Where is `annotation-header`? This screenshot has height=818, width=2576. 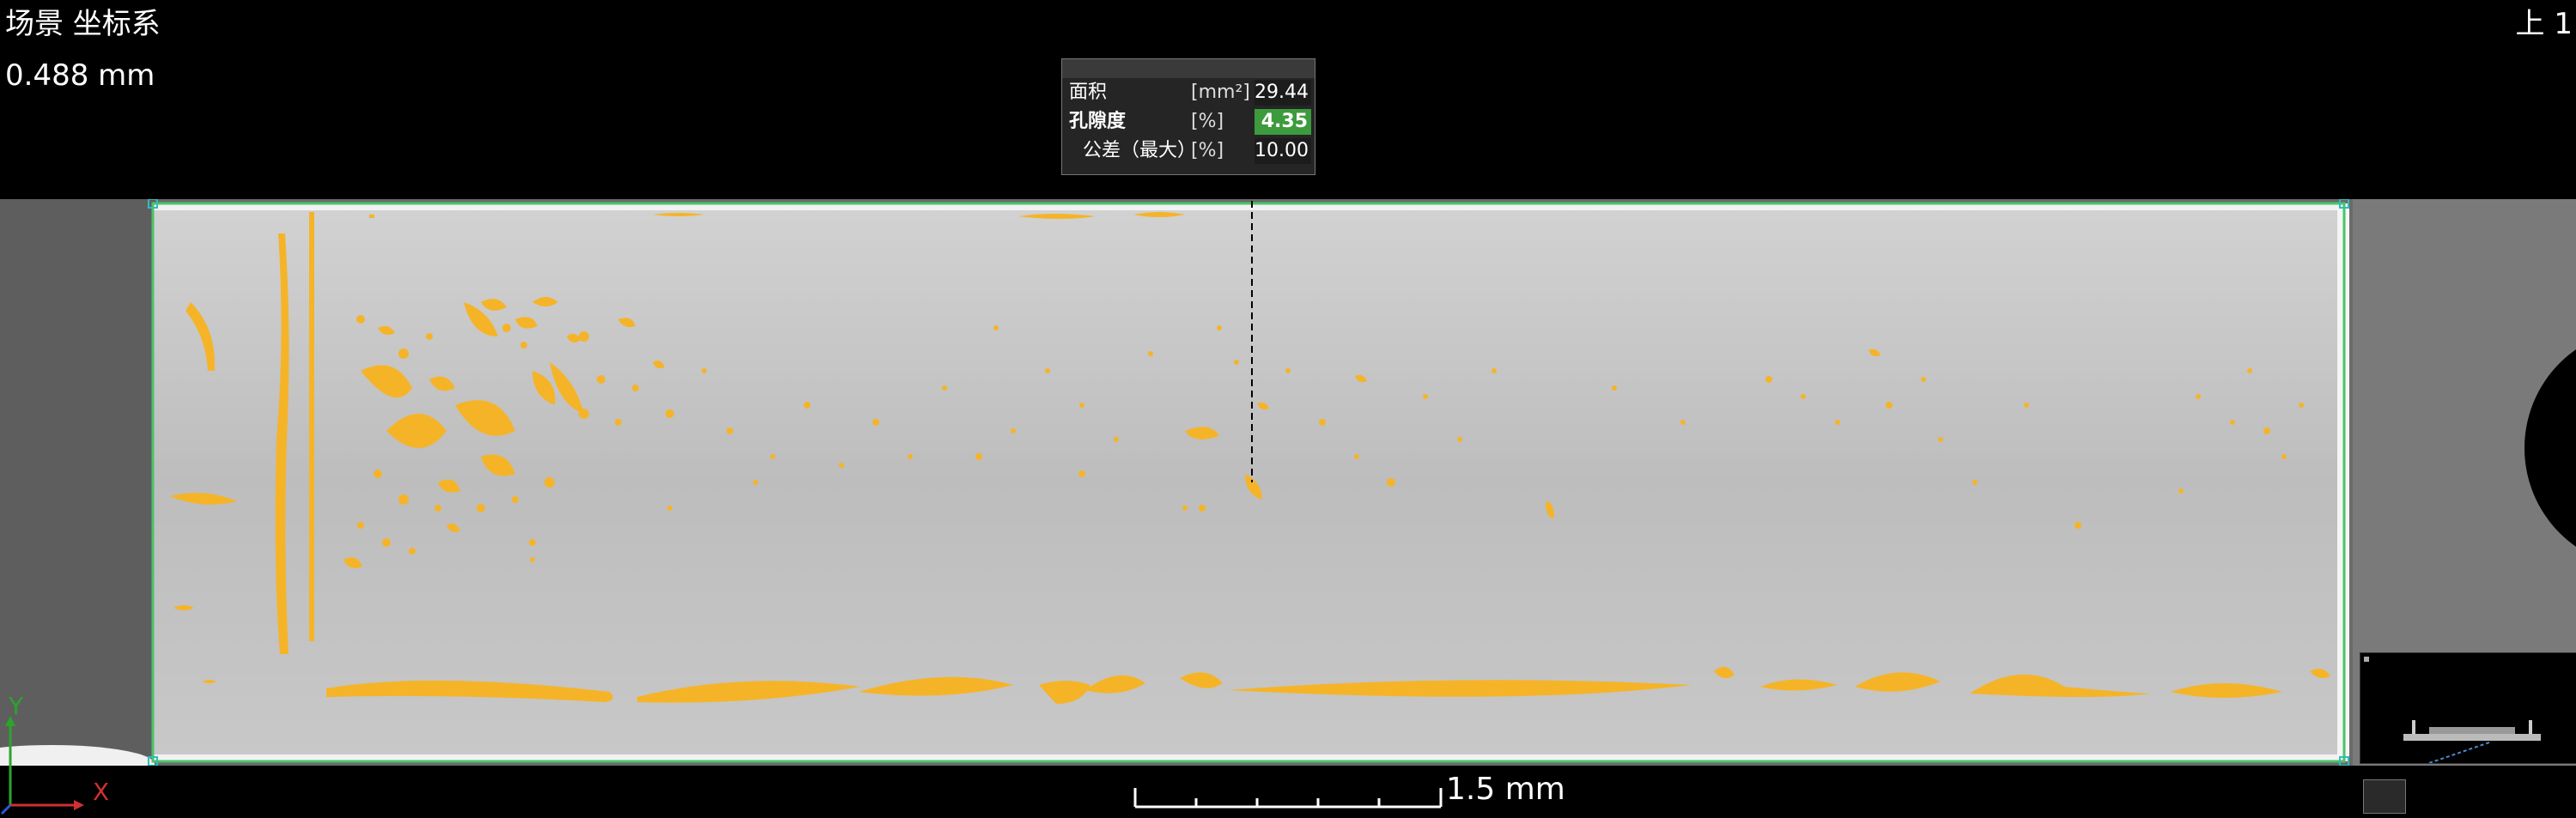 annotation-header is located at coordinates (1188, 68).